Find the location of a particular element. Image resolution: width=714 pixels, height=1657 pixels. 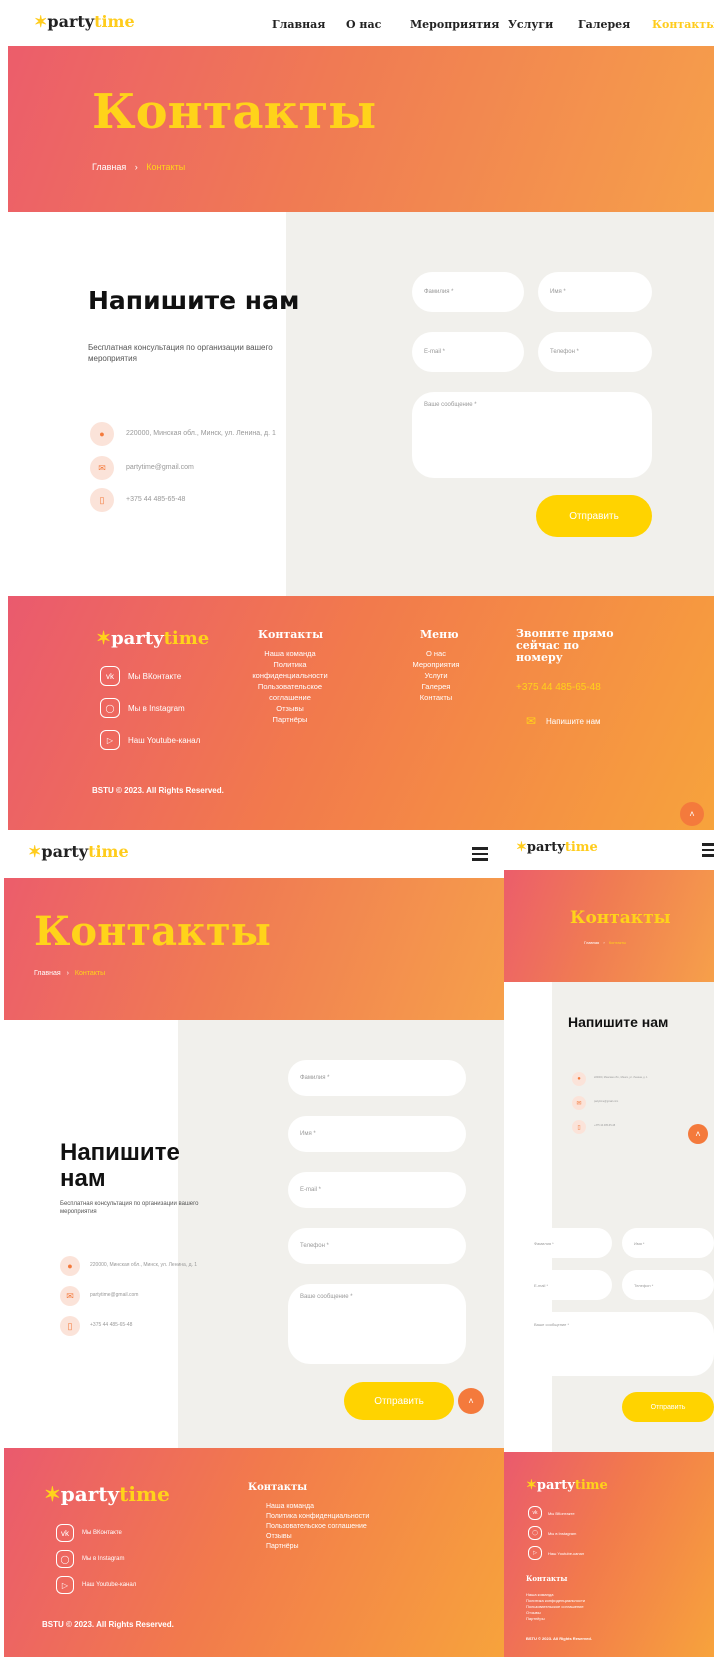

breadcrumb-current: Контакты is located at coordinates (617, 942).